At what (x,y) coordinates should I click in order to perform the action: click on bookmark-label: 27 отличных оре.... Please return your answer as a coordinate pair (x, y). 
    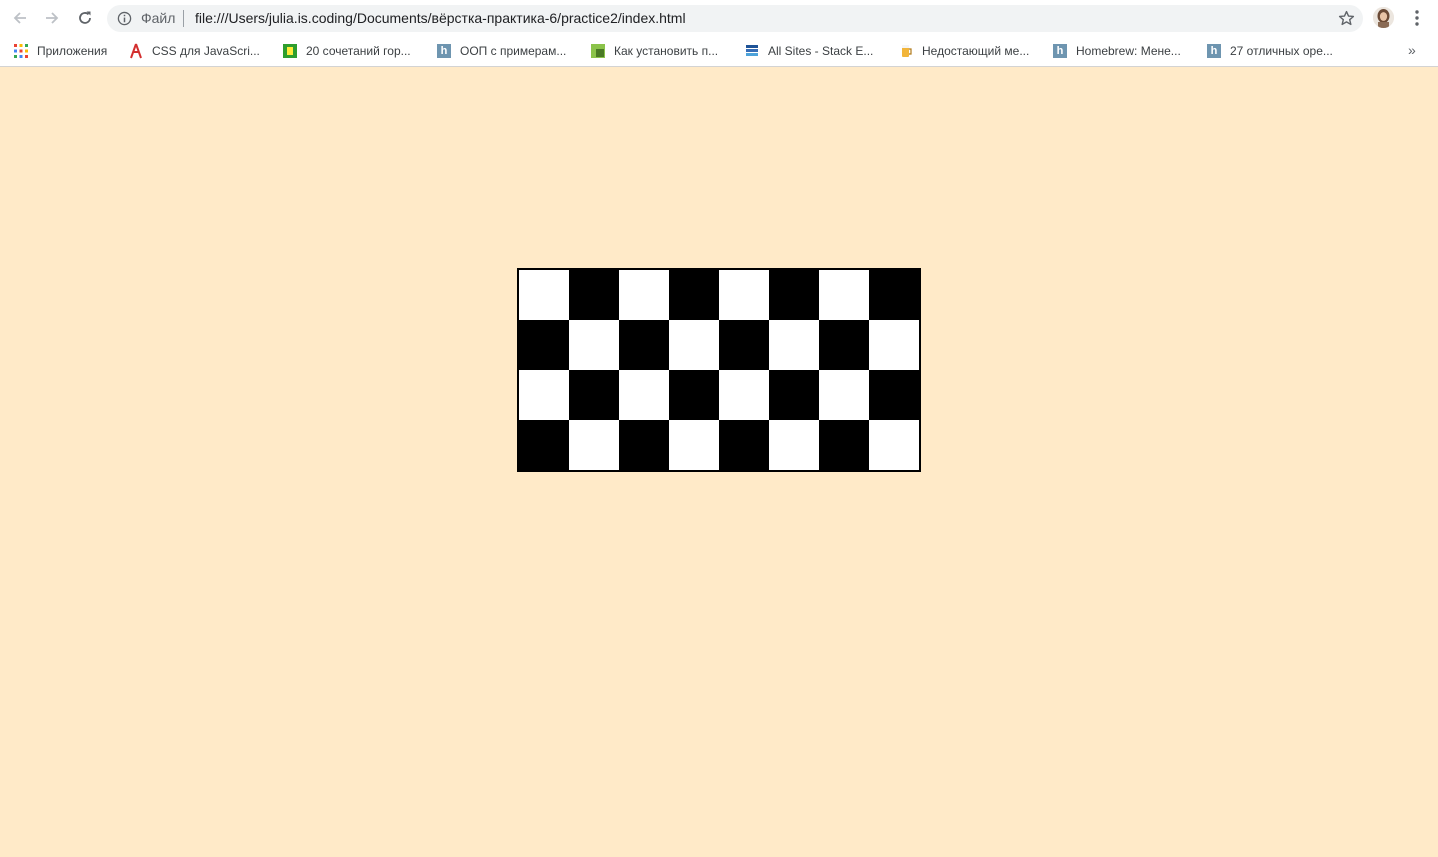
    Looking at the image, I should click on (1281, 50).